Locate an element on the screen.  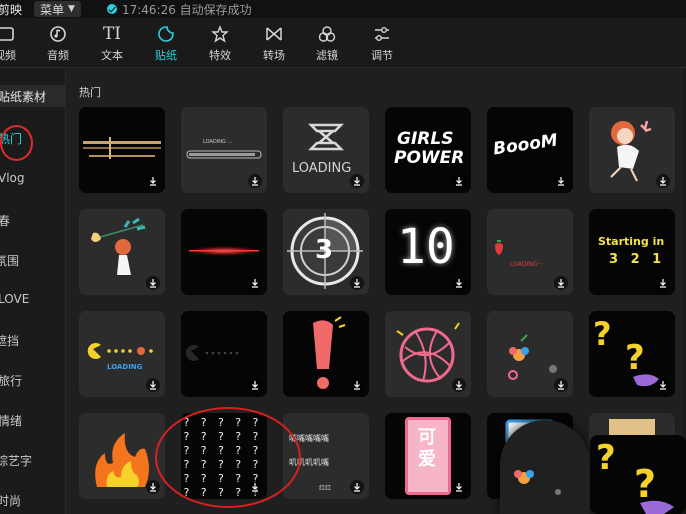
tab-filter: 滤镜 is located at coordinates (327, 43).